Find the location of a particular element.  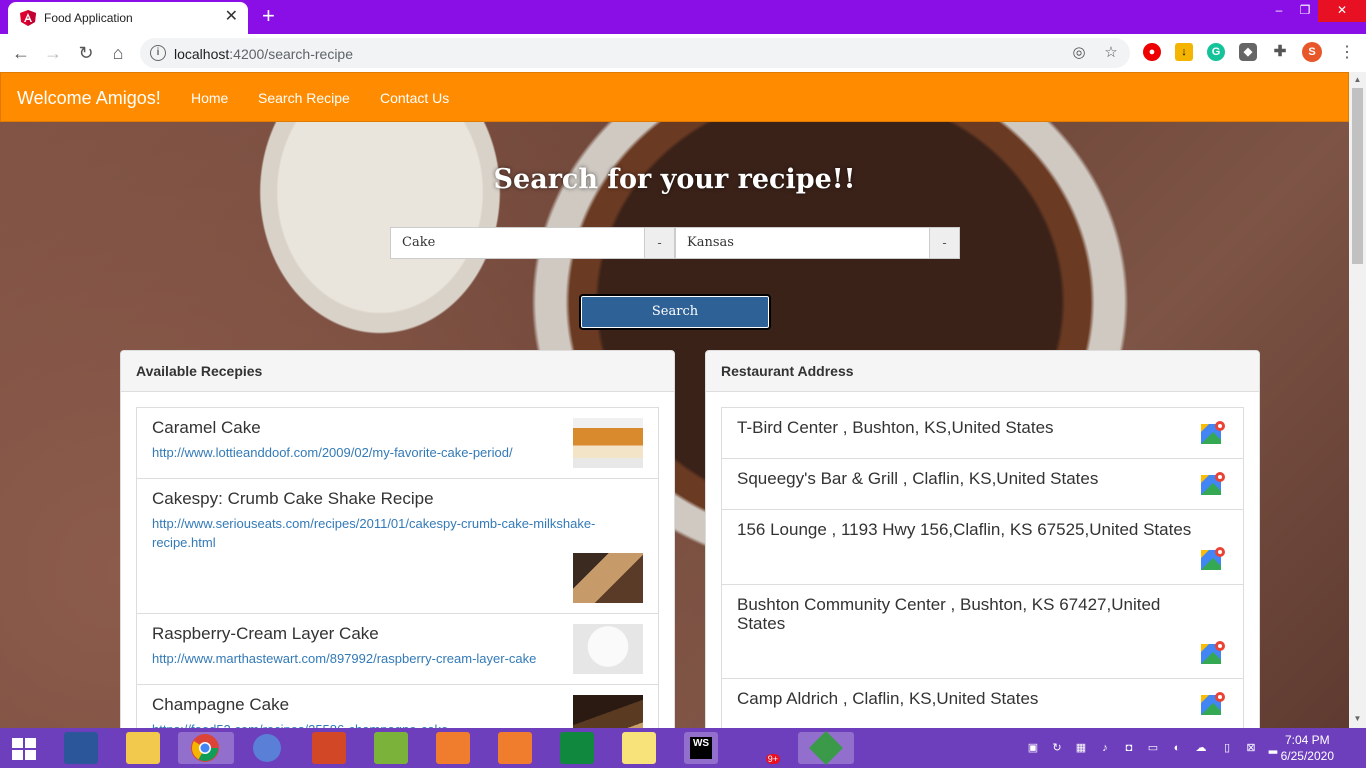

location-target-icon: ◎ is located at coordinates (1079, 53).